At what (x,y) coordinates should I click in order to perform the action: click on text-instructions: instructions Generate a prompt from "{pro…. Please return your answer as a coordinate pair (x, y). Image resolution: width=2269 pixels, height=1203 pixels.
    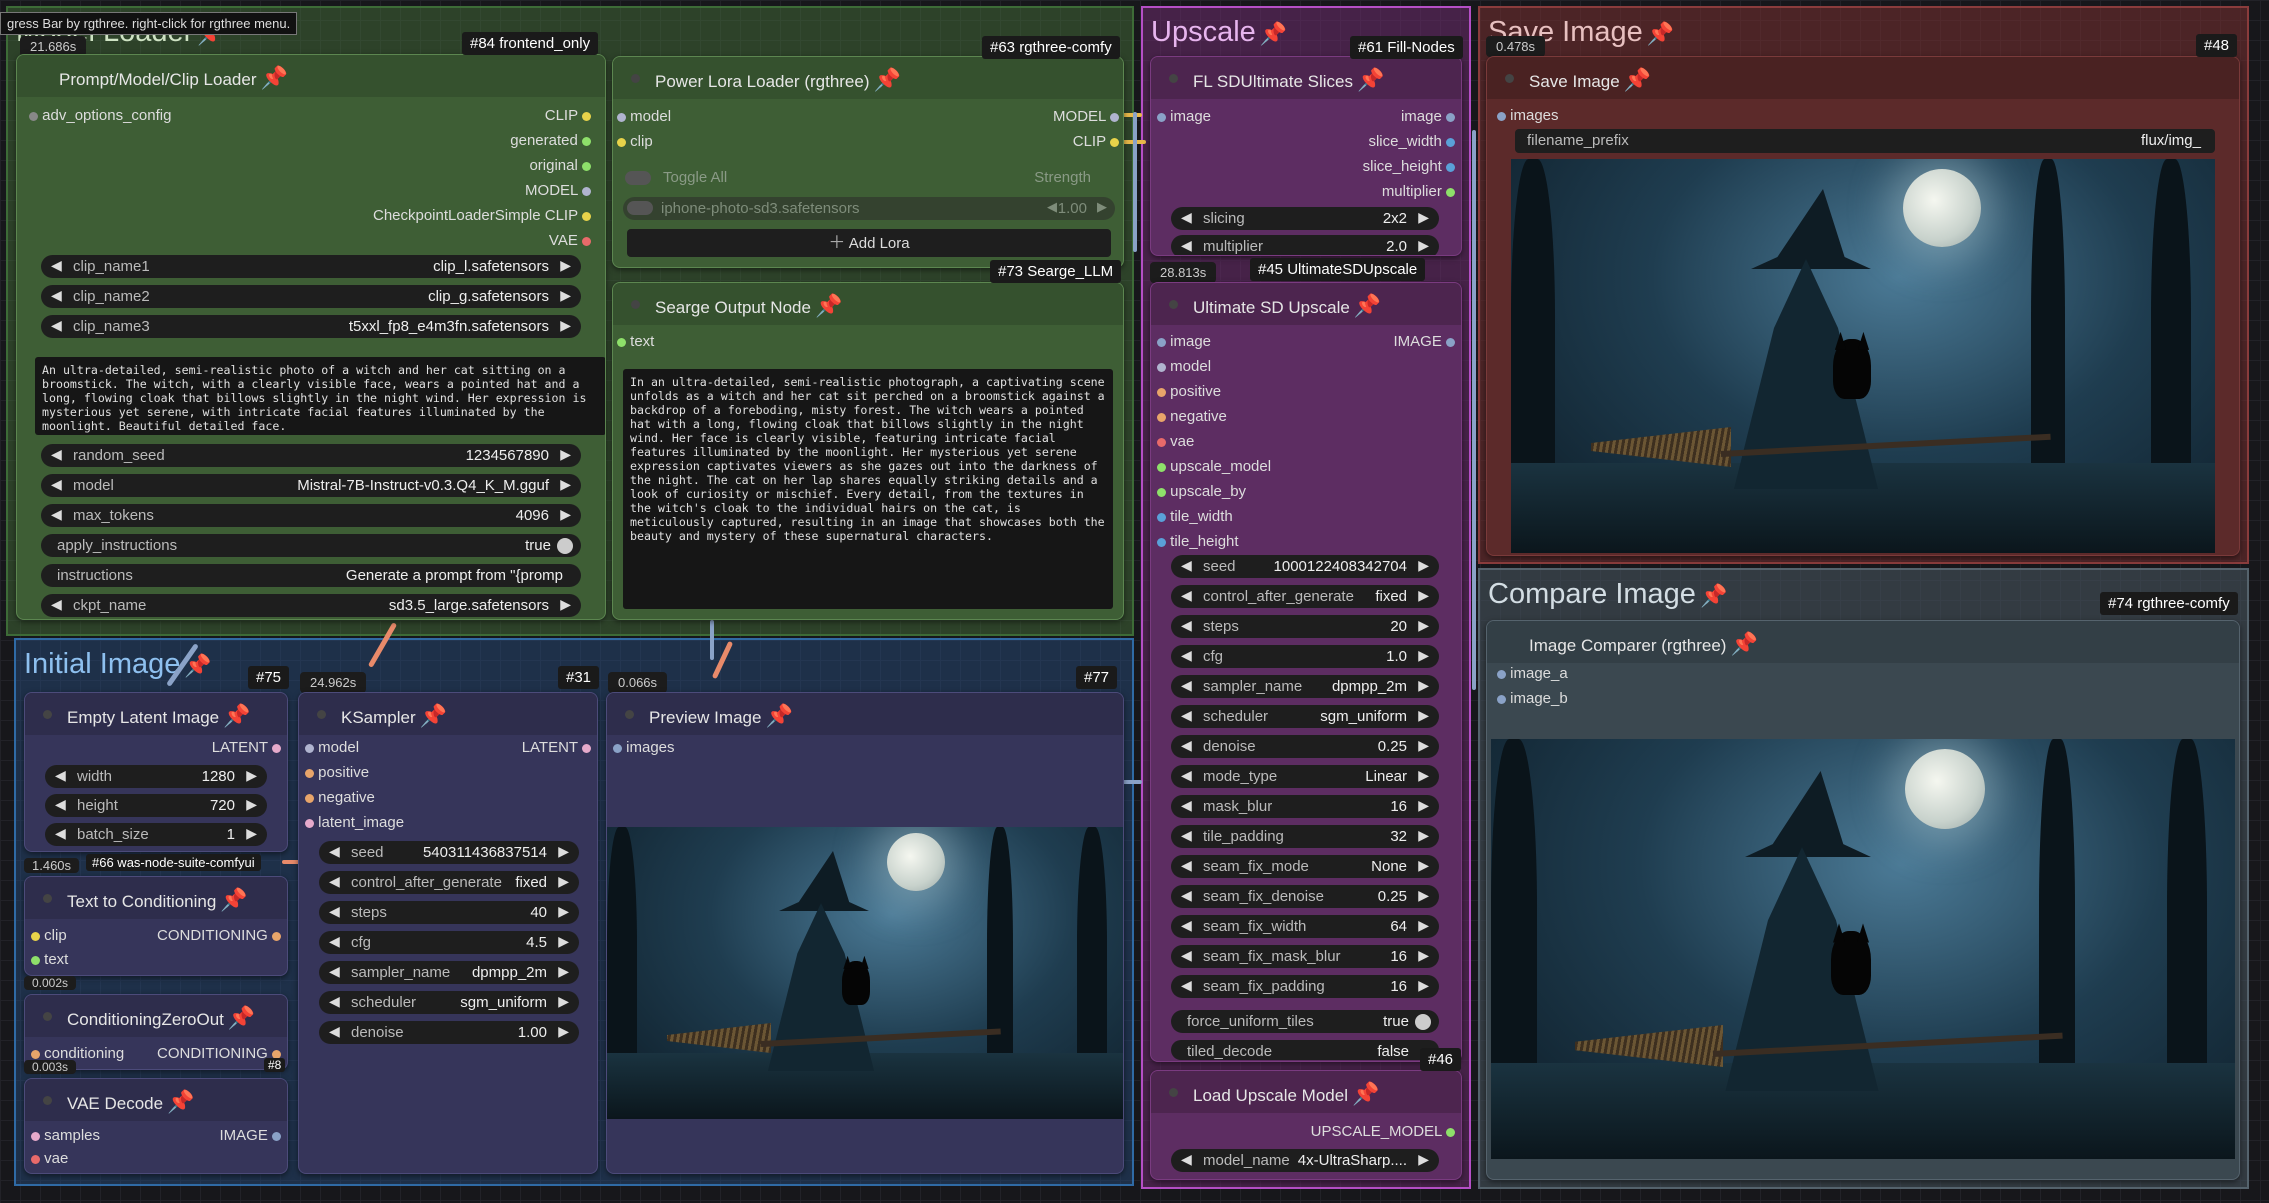
    Looking at the image, I should click on (311, 575).